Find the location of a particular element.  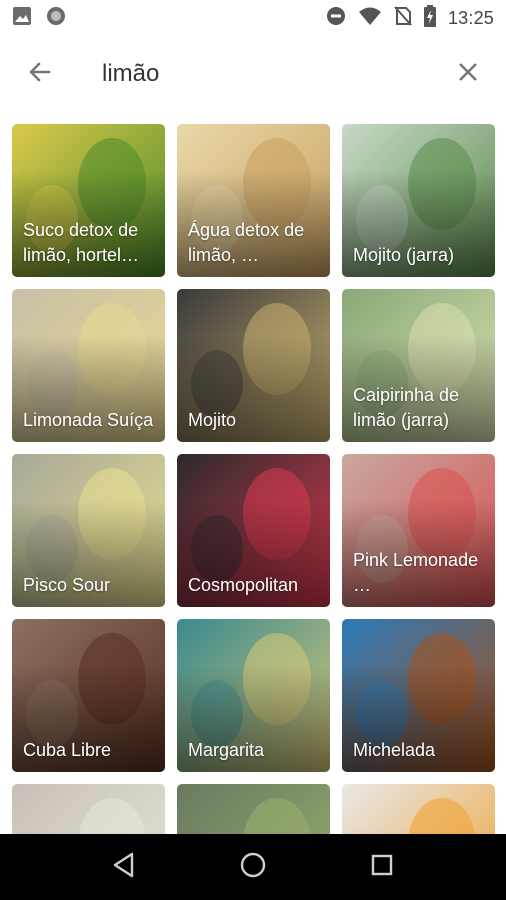

result-card: Cosmopolitan is located at coordinates (253, 530).